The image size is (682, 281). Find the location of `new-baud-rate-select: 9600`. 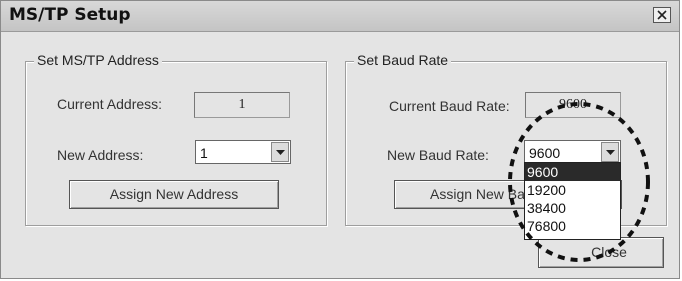

new-baud-rate-select: 9600 is located at coordinates (572, 151).